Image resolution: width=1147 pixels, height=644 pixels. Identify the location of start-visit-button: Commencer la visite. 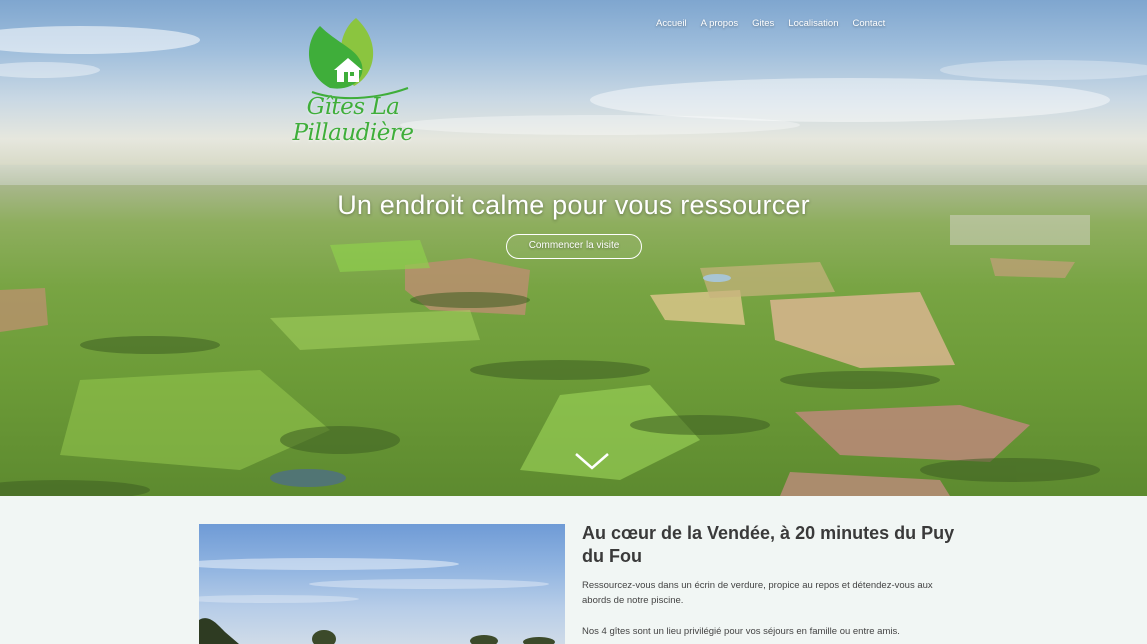
(574, 246).